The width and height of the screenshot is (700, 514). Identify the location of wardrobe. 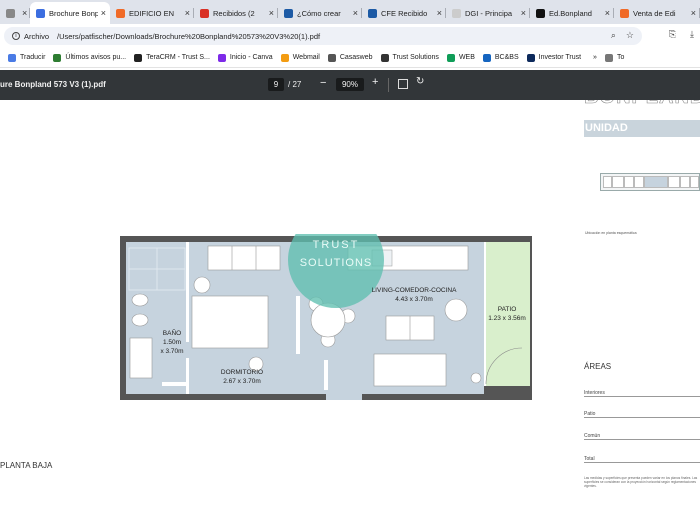
(244, 258).